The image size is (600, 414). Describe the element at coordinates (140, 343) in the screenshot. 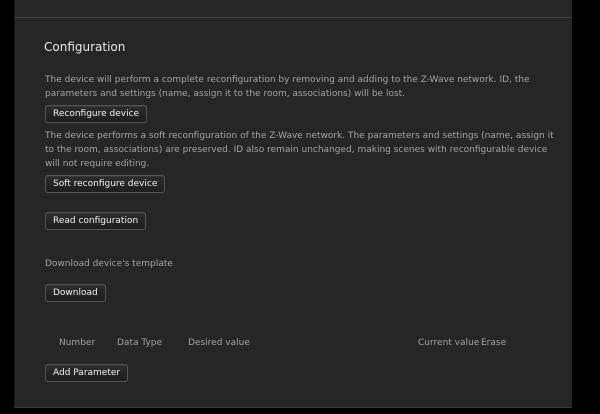

I see `column-header-data-type: Data Type` at that location.